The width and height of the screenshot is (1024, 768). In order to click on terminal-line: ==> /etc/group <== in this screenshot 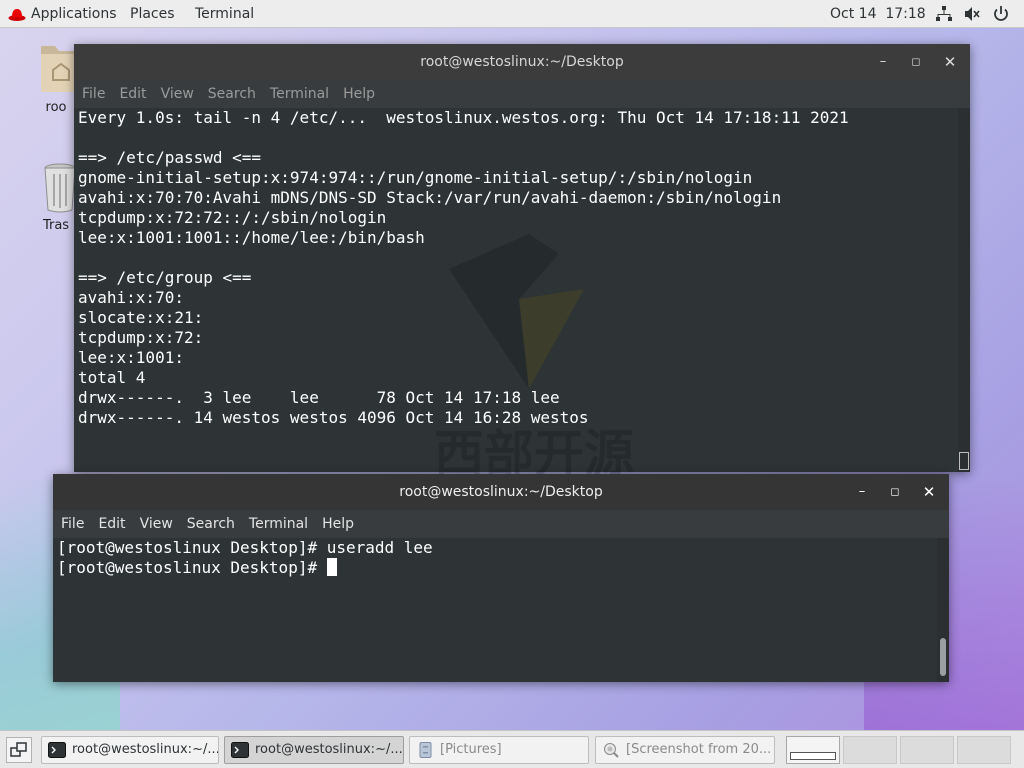, I will do `click(165, 277)`.